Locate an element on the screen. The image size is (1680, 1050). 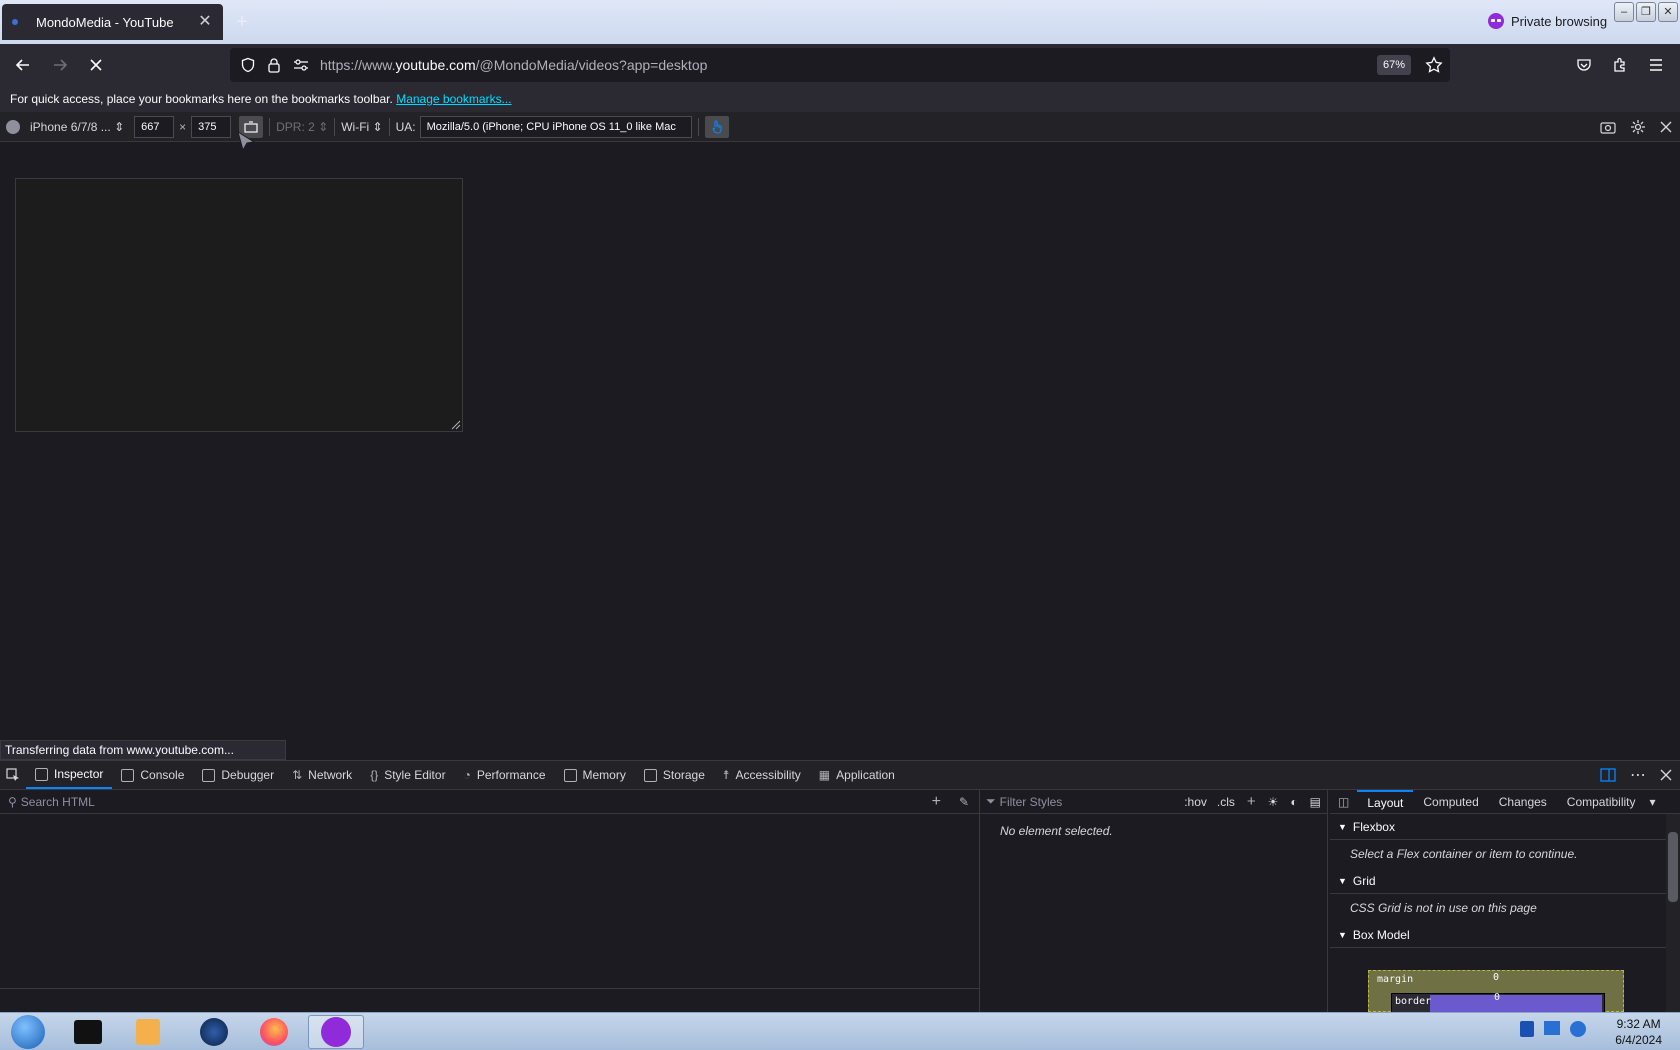
start-button is located at coordinates (28, 1032).